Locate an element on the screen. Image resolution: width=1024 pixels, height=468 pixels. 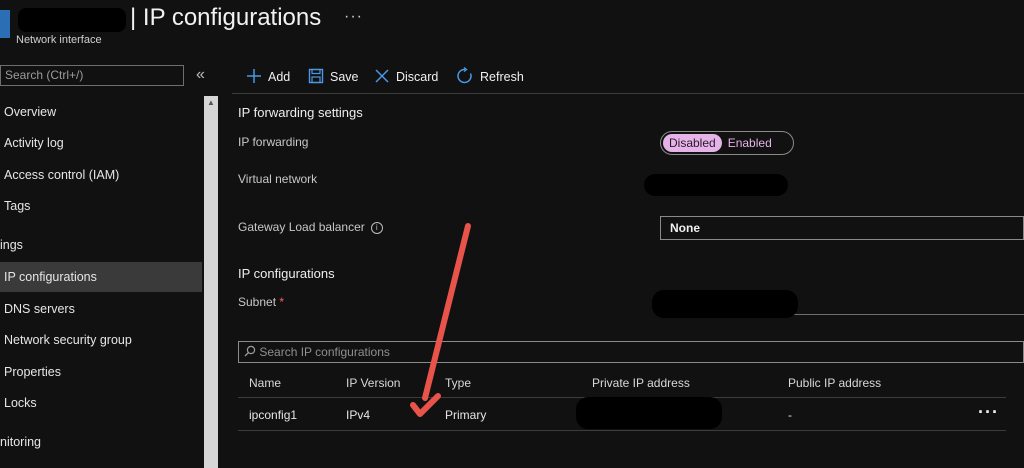
refresh-icon is located at coordinates (465, 77).